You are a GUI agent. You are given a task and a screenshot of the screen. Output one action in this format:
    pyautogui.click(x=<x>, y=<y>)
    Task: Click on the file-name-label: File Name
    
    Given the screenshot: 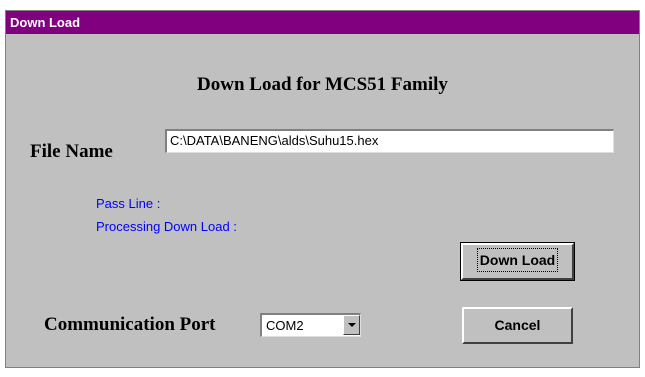 What is the action you would take?
    pyautogui.click(x=71, y=151)
    